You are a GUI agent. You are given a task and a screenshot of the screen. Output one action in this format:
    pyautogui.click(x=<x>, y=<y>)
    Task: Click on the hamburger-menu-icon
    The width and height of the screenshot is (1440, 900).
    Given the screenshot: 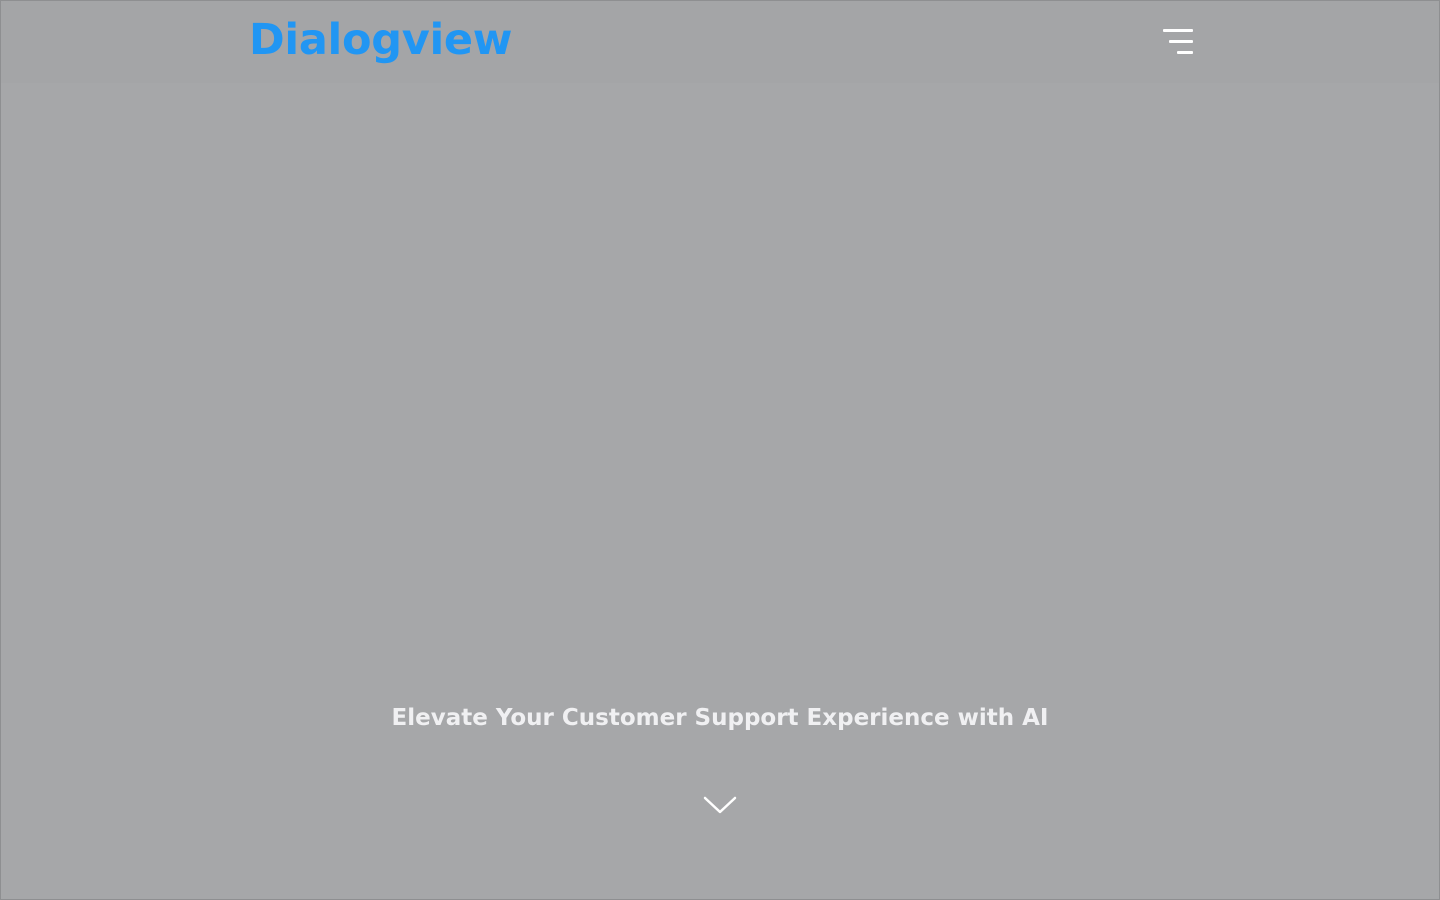 What is the action you would take?
    pyautogui.click(x=1178, y=43)
    